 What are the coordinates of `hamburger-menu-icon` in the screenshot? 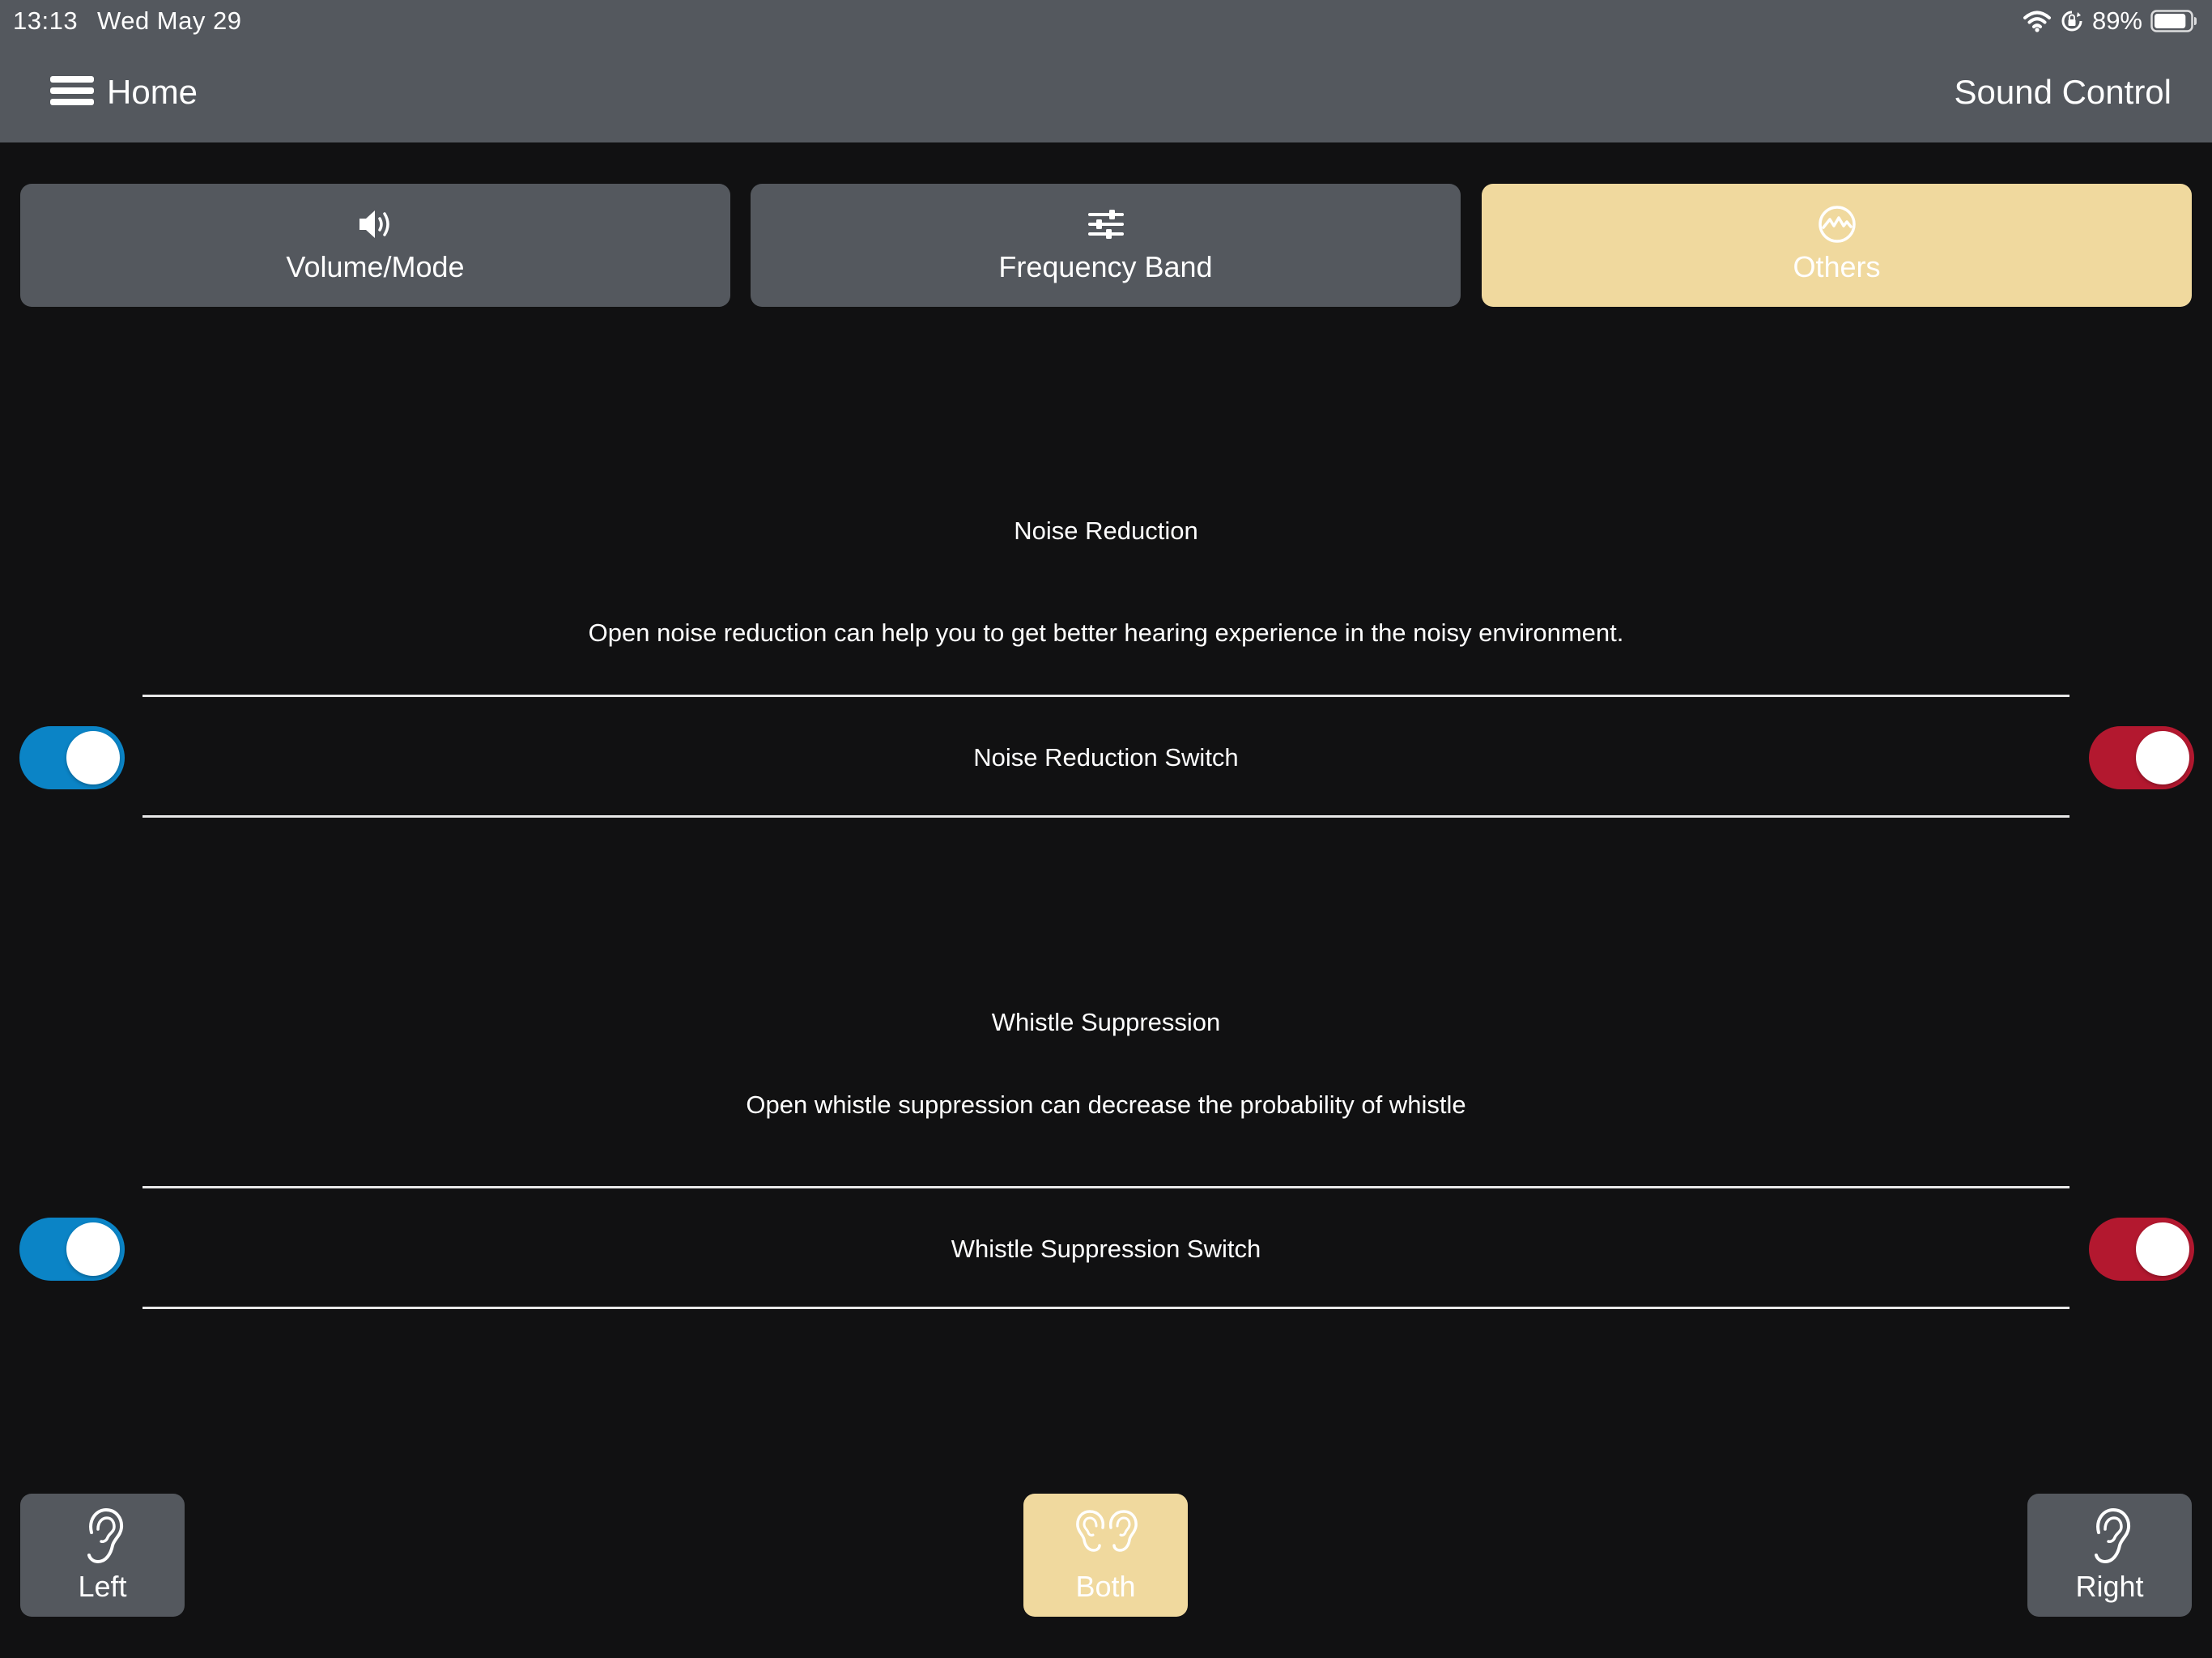 It's located at (73, 92).